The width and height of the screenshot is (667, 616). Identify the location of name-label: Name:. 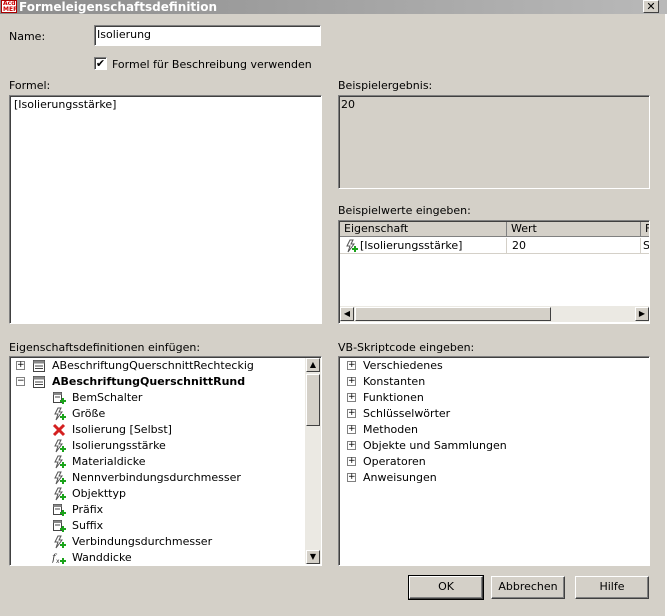
(27, 36).